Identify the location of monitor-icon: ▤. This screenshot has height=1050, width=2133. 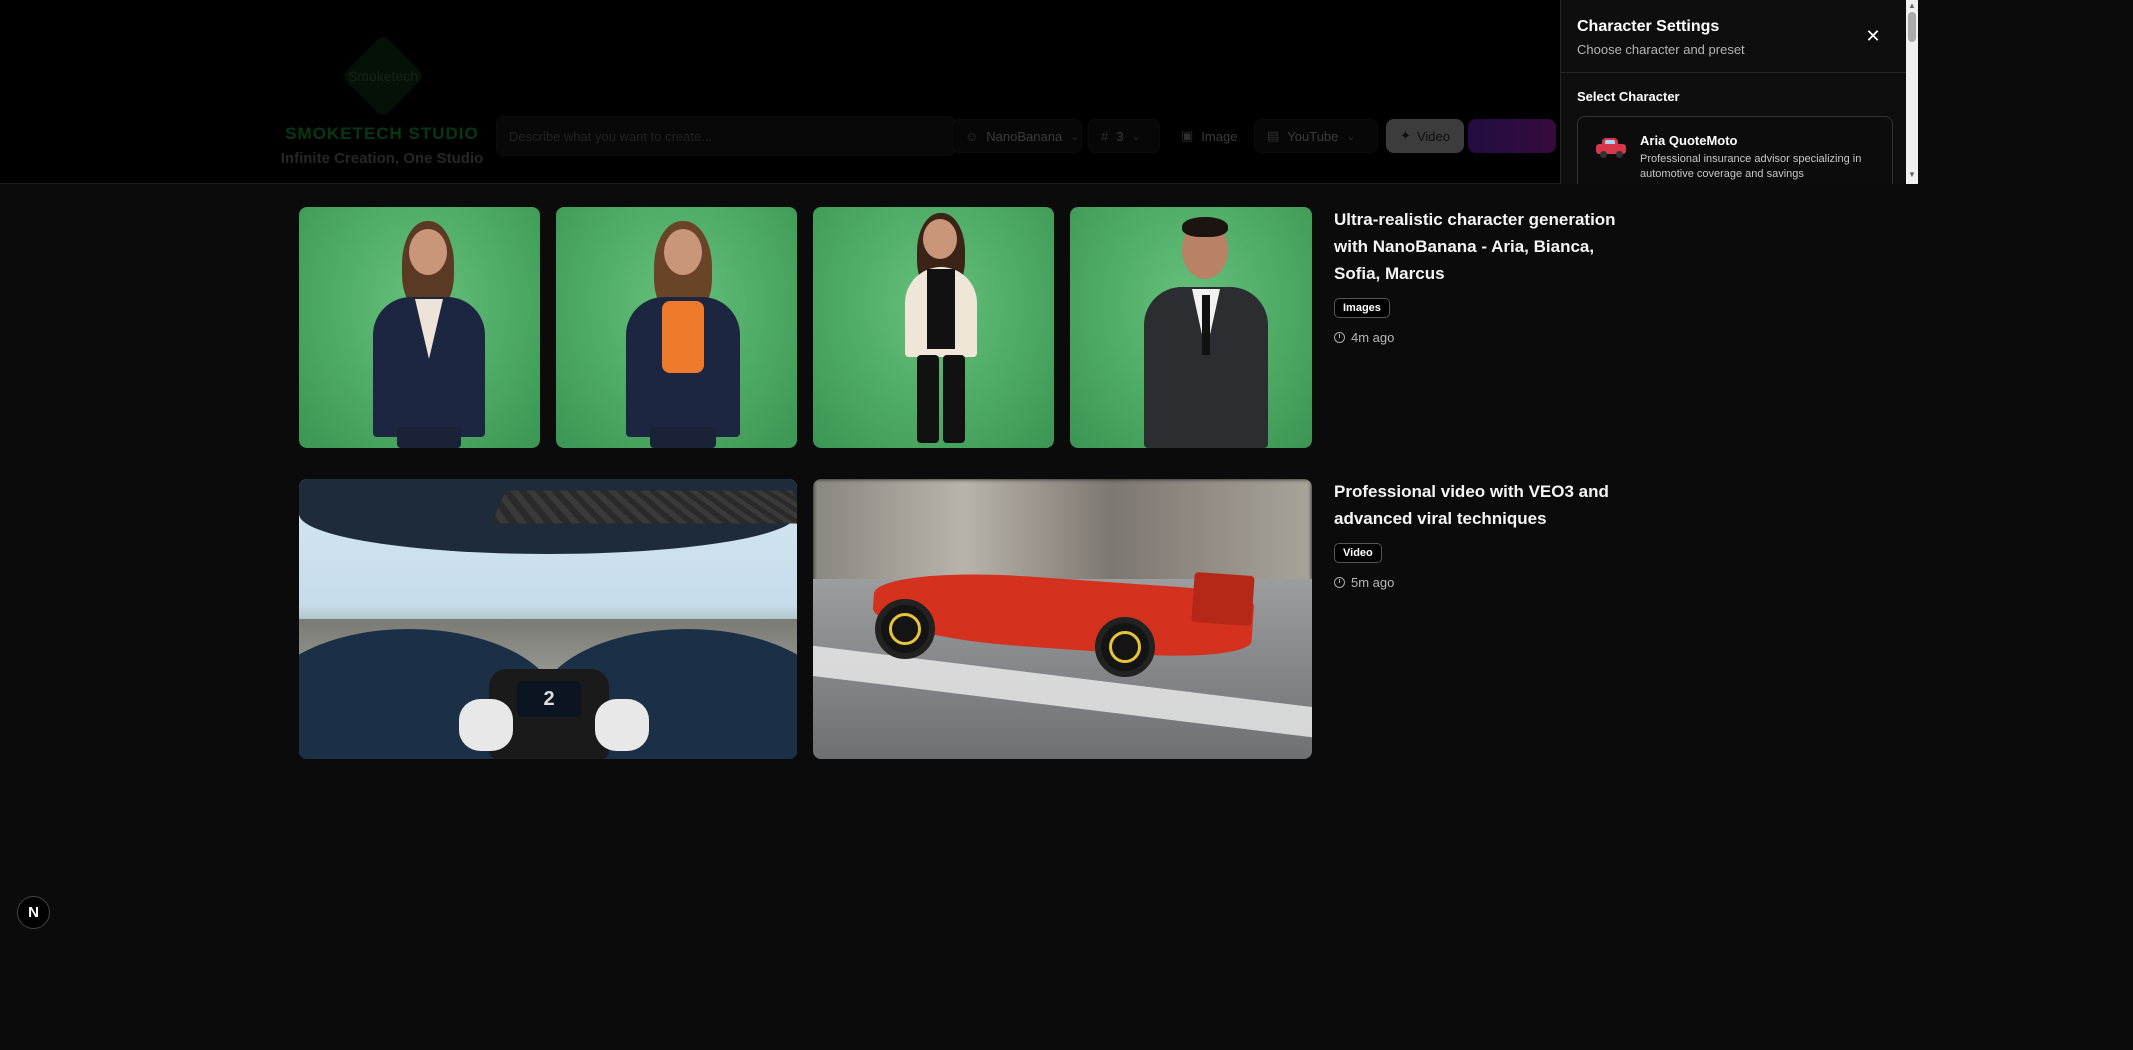
(1273, 135).